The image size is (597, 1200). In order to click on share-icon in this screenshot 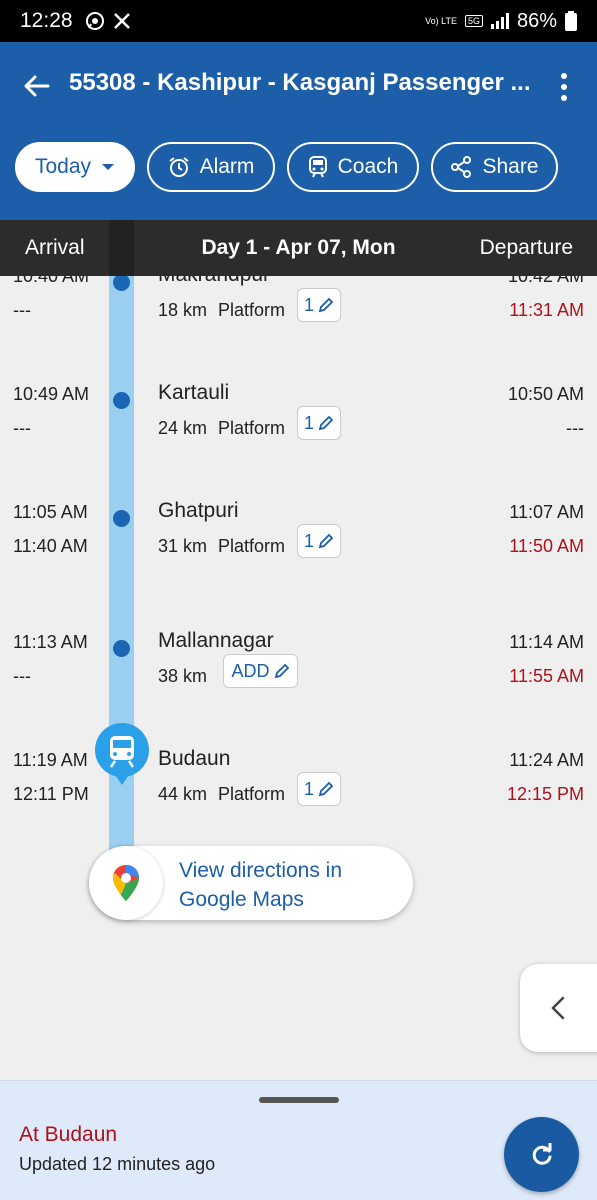, I will do `click(461, 167)`.